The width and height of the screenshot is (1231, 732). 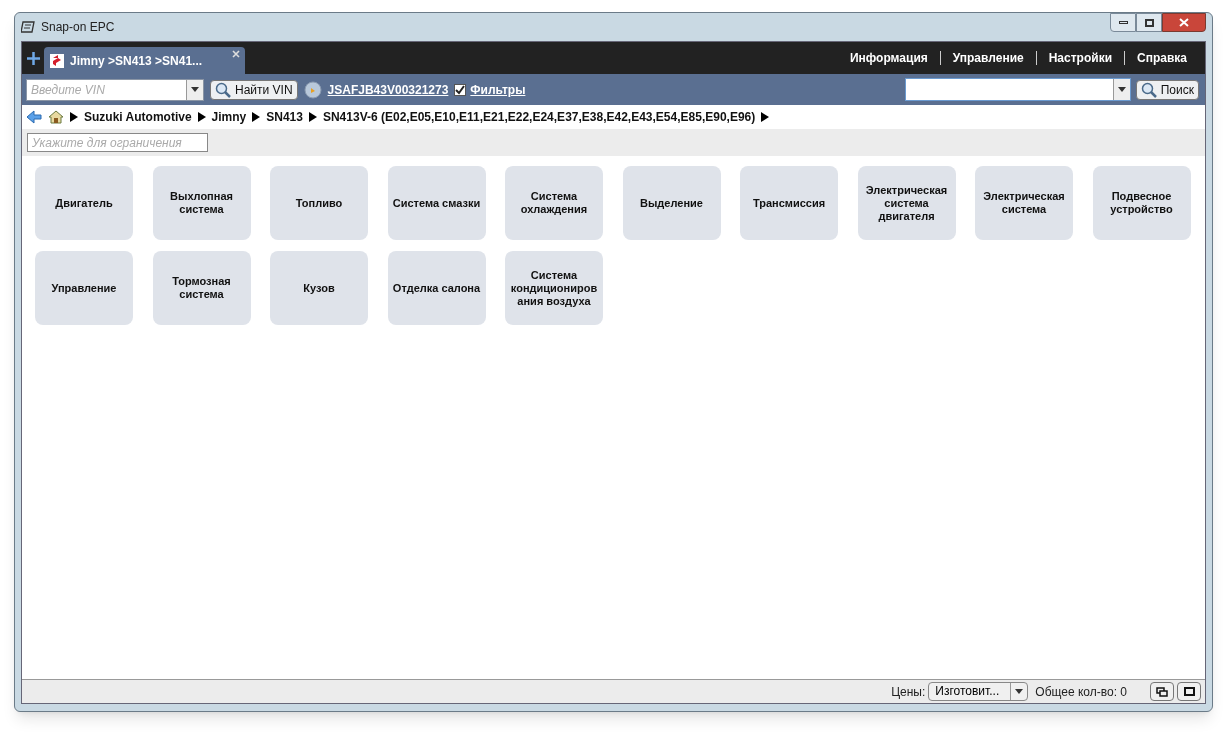 I want to click on cascade-windows-button, so click(x=1162, y=691).